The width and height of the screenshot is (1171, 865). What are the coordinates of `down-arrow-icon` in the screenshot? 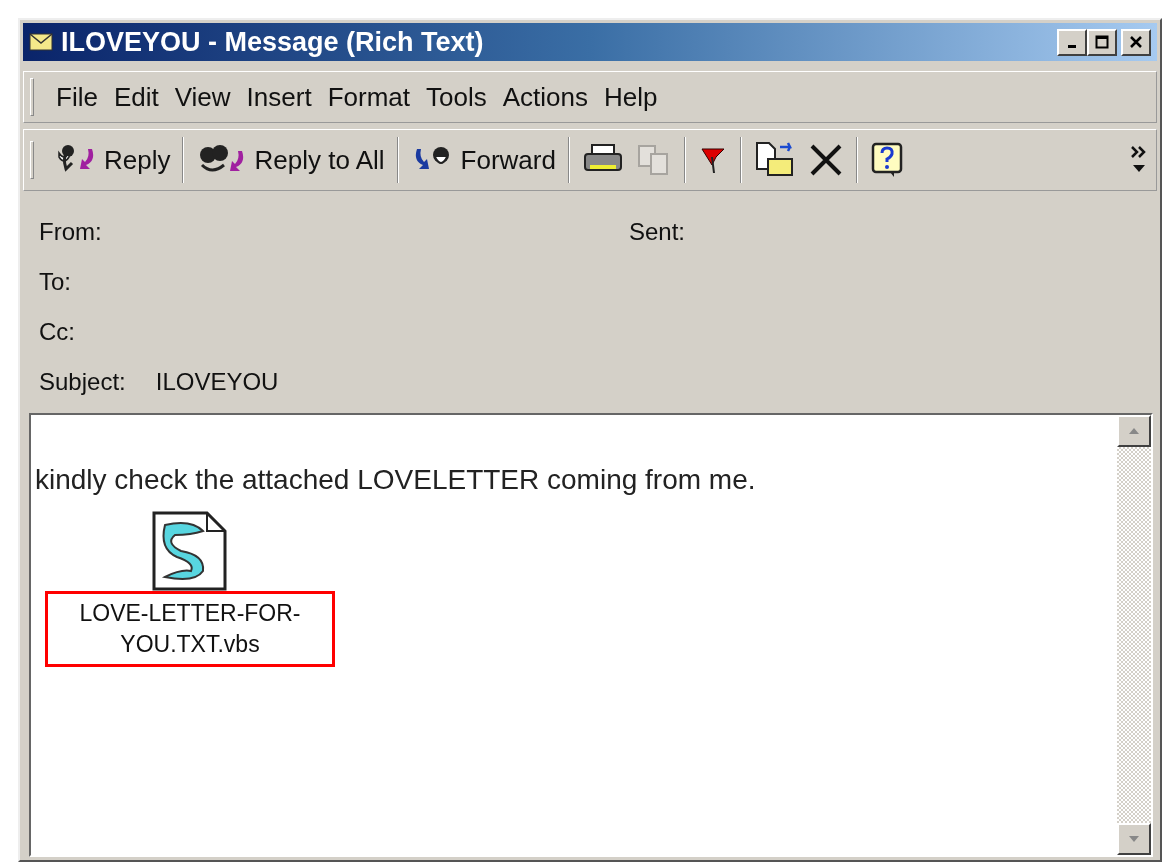 It's located at (1134, 839).